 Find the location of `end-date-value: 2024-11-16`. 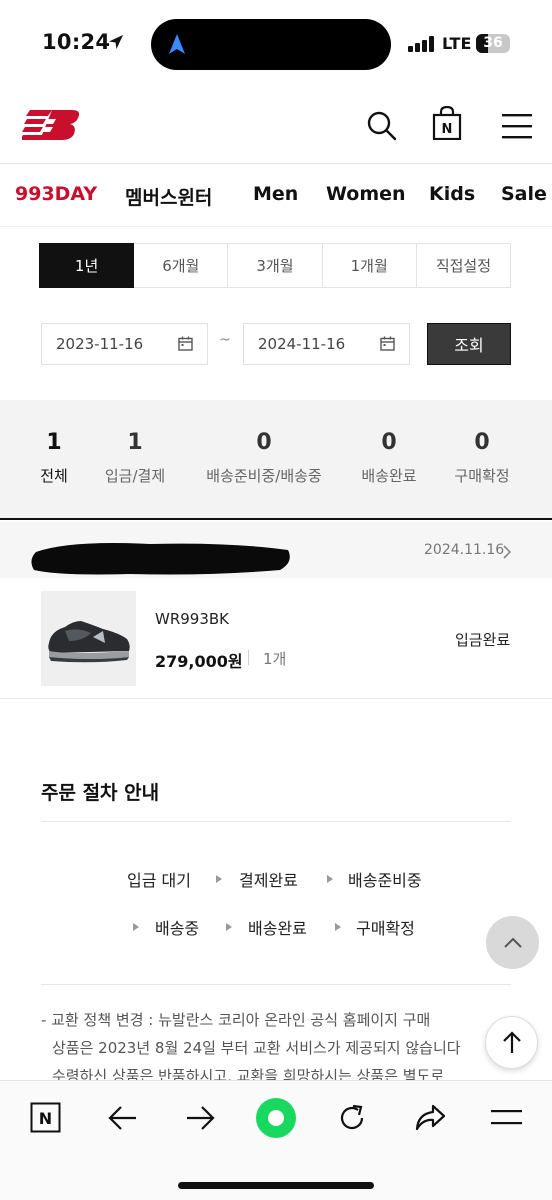

end-date-value: 2024-11-16 is located at coordinates (302, 344).